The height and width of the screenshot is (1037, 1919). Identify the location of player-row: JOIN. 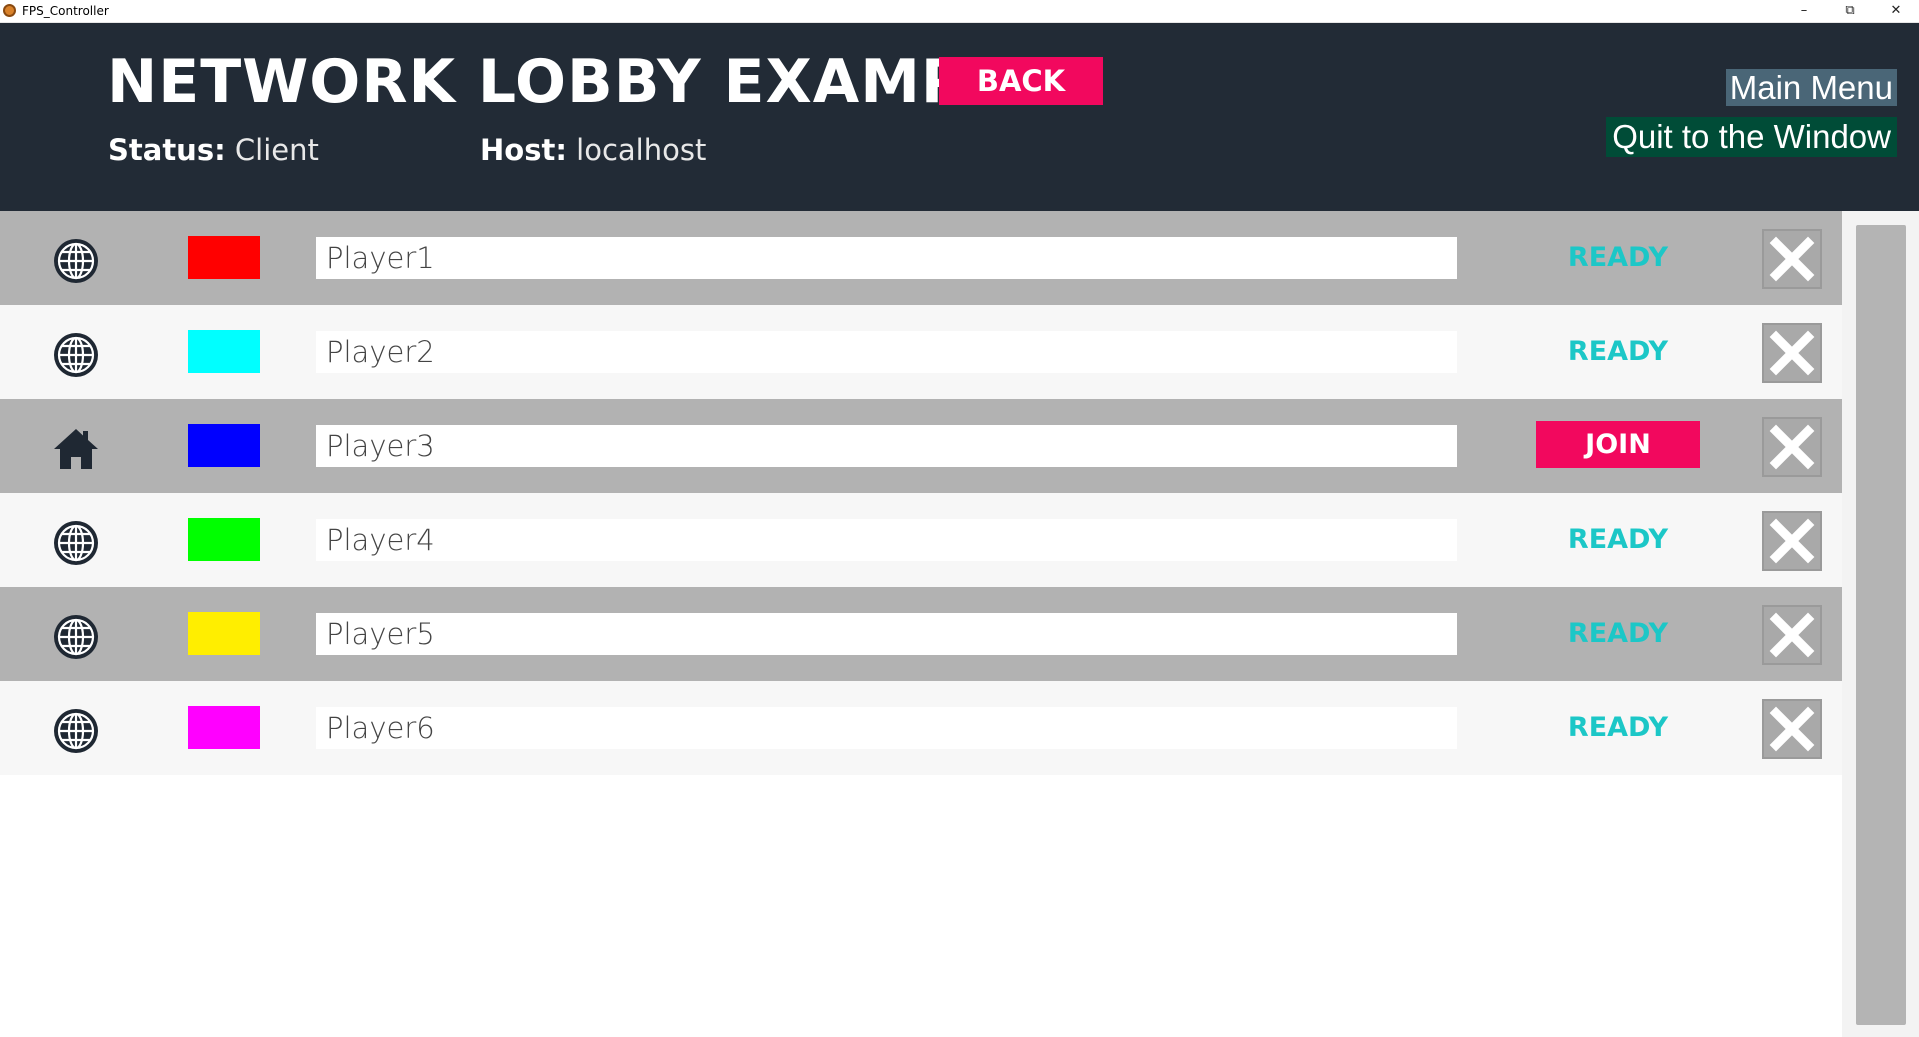
(921, 446).